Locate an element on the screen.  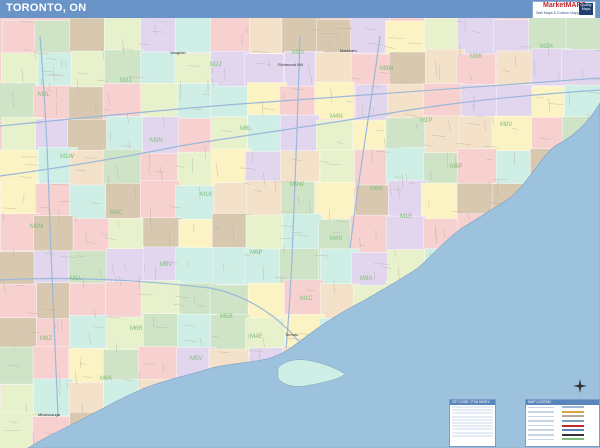
fsa-label: M1L is located at coordinates (76, 279).